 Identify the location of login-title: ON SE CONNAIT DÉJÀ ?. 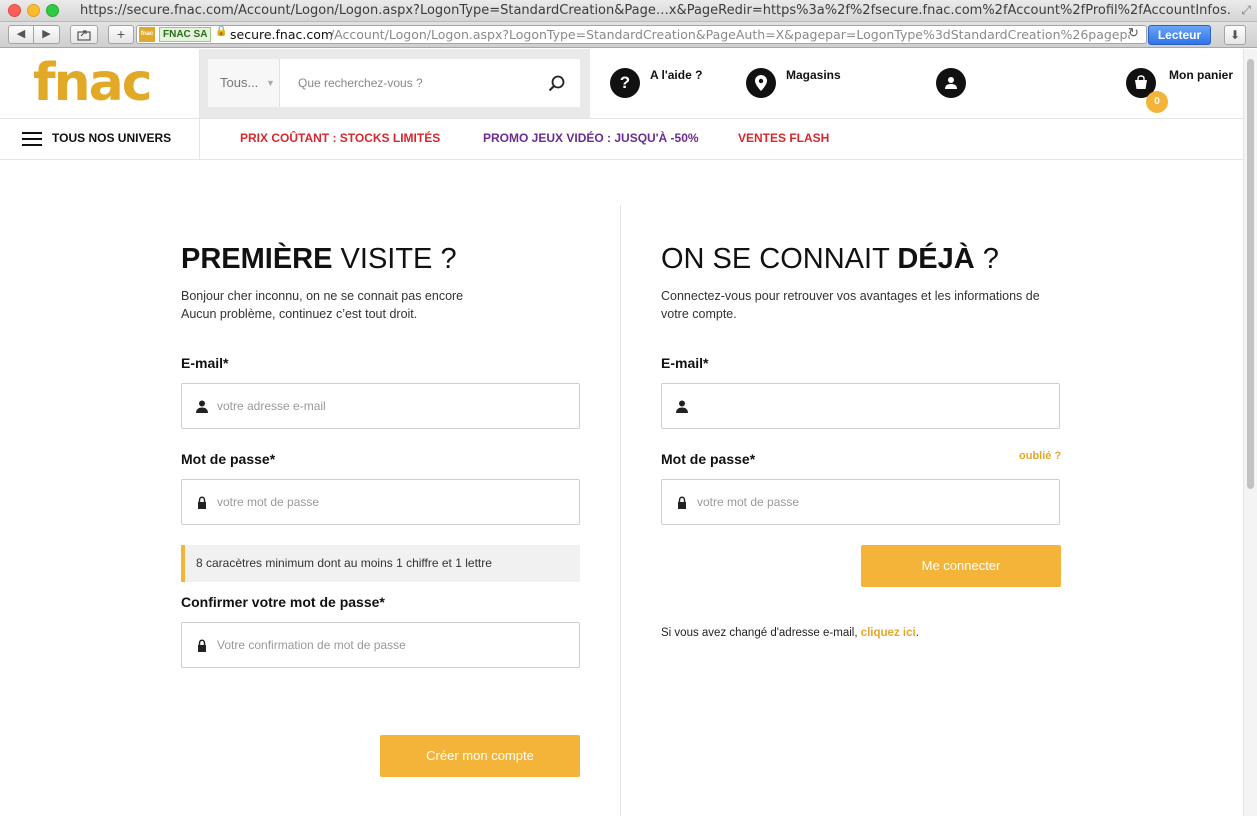
(830, 259).